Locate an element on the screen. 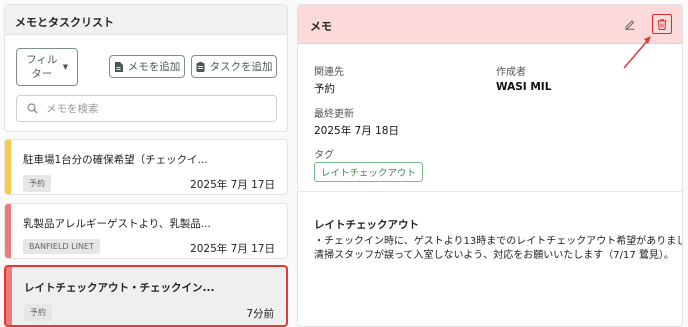 Image resolution: width=688 pixels, height=327 pixels. panel-title: メモとタスクリスト is located at coordinates (146, 20).